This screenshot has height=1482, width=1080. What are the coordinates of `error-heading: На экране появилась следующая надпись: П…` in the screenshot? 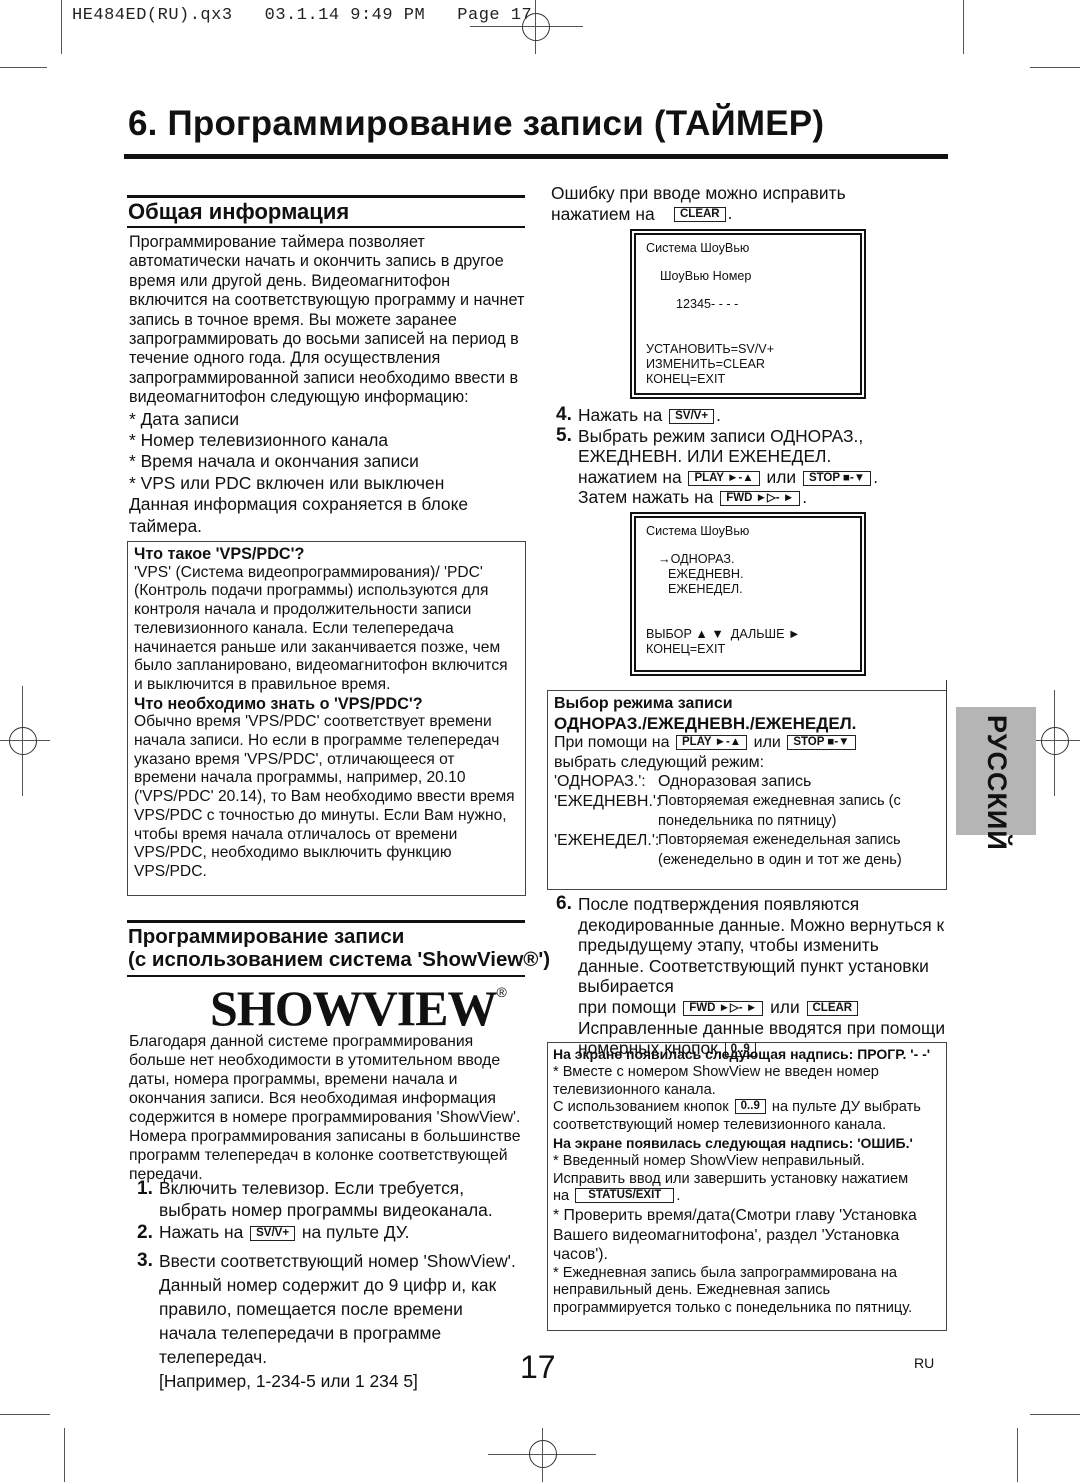 It's located at (742, 1054).